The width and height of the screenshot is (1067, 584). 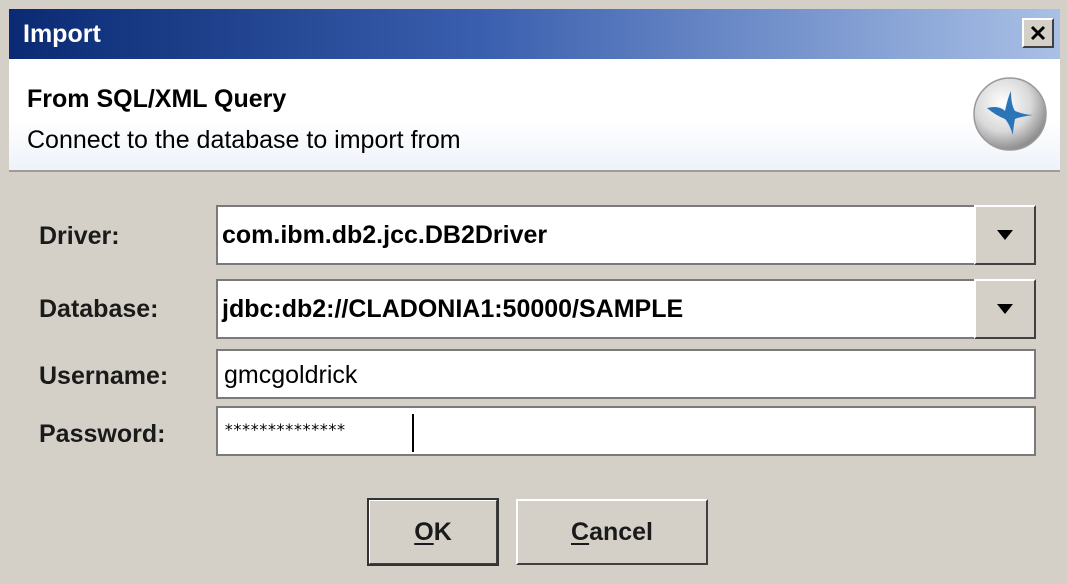 I want to click on database-dropdown-button, so click(x=1005, y=309).